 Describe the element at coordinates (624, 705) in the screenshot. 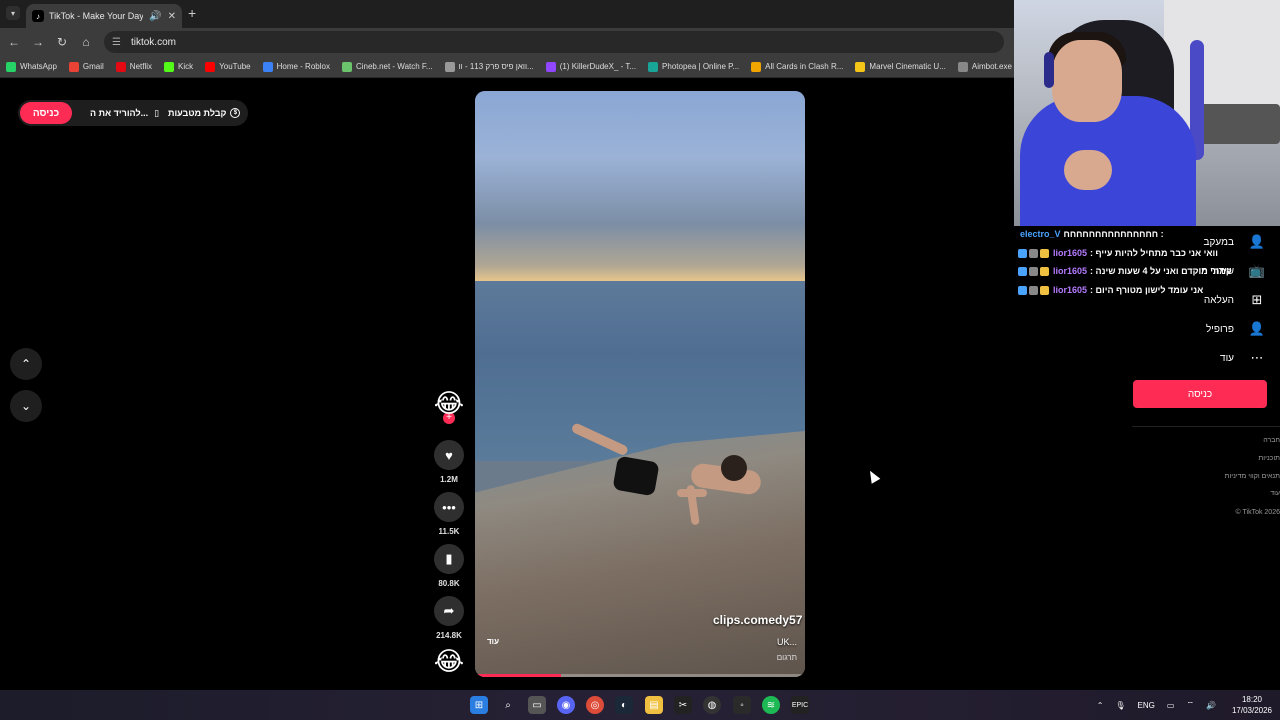

I see `steam-icon: ◐` at that location.